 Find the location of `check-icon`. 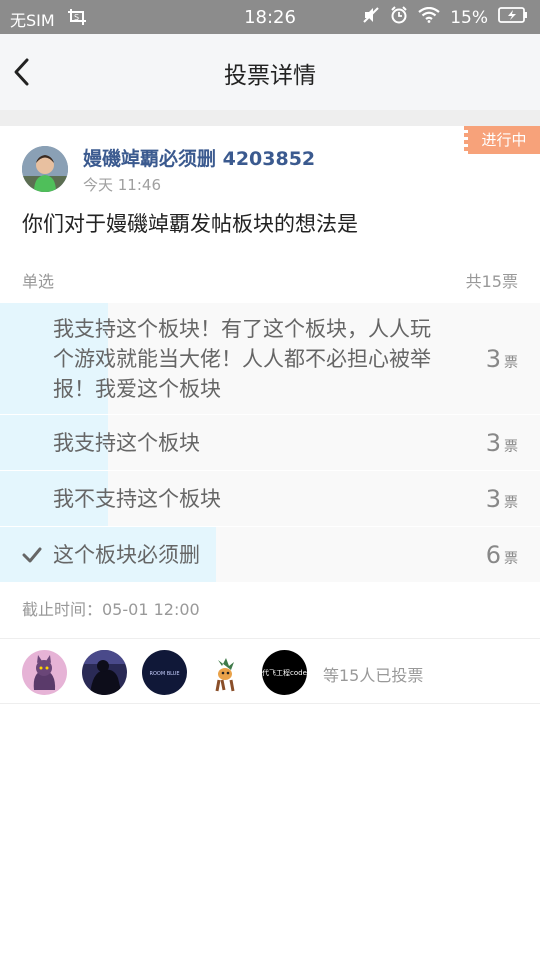

check-icon is located at coordinates (32, 554).